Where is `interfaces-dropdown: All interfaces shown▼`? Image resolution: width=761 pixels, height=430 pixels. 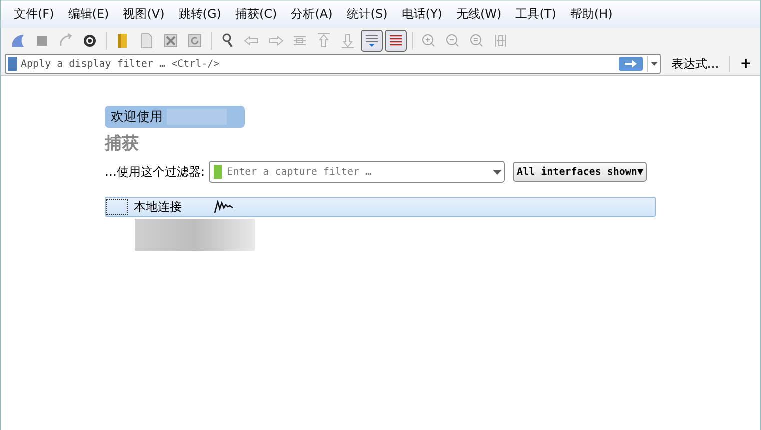
interfaces-dropdown: All interfaces shown▼ is located at coordinates (580, 172).